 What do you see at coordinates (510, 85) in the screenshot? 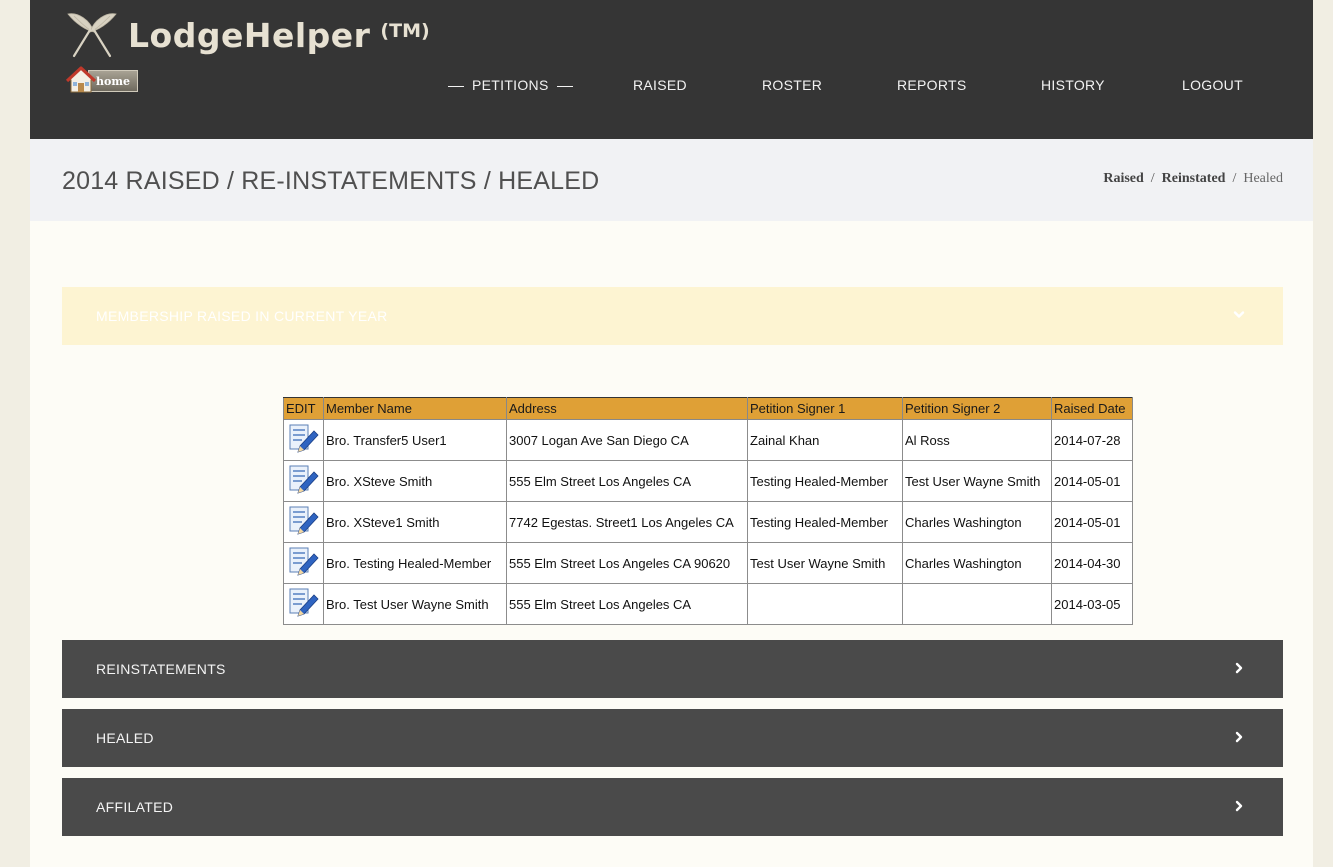
I see `nav-petitions-label: PETITIONS` at bounding box center [510, 85].